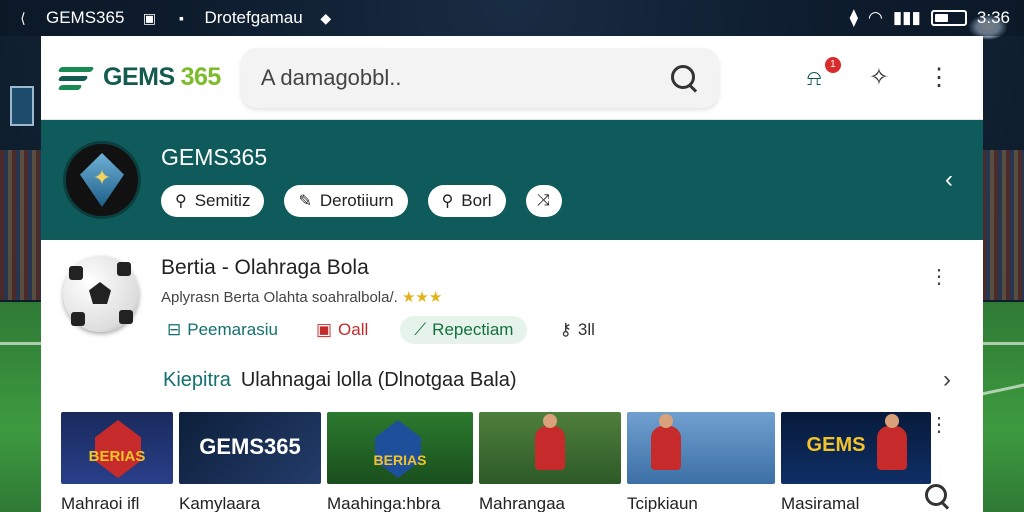  I want to click on carrier-name: GEMS365, so click(85, 17).